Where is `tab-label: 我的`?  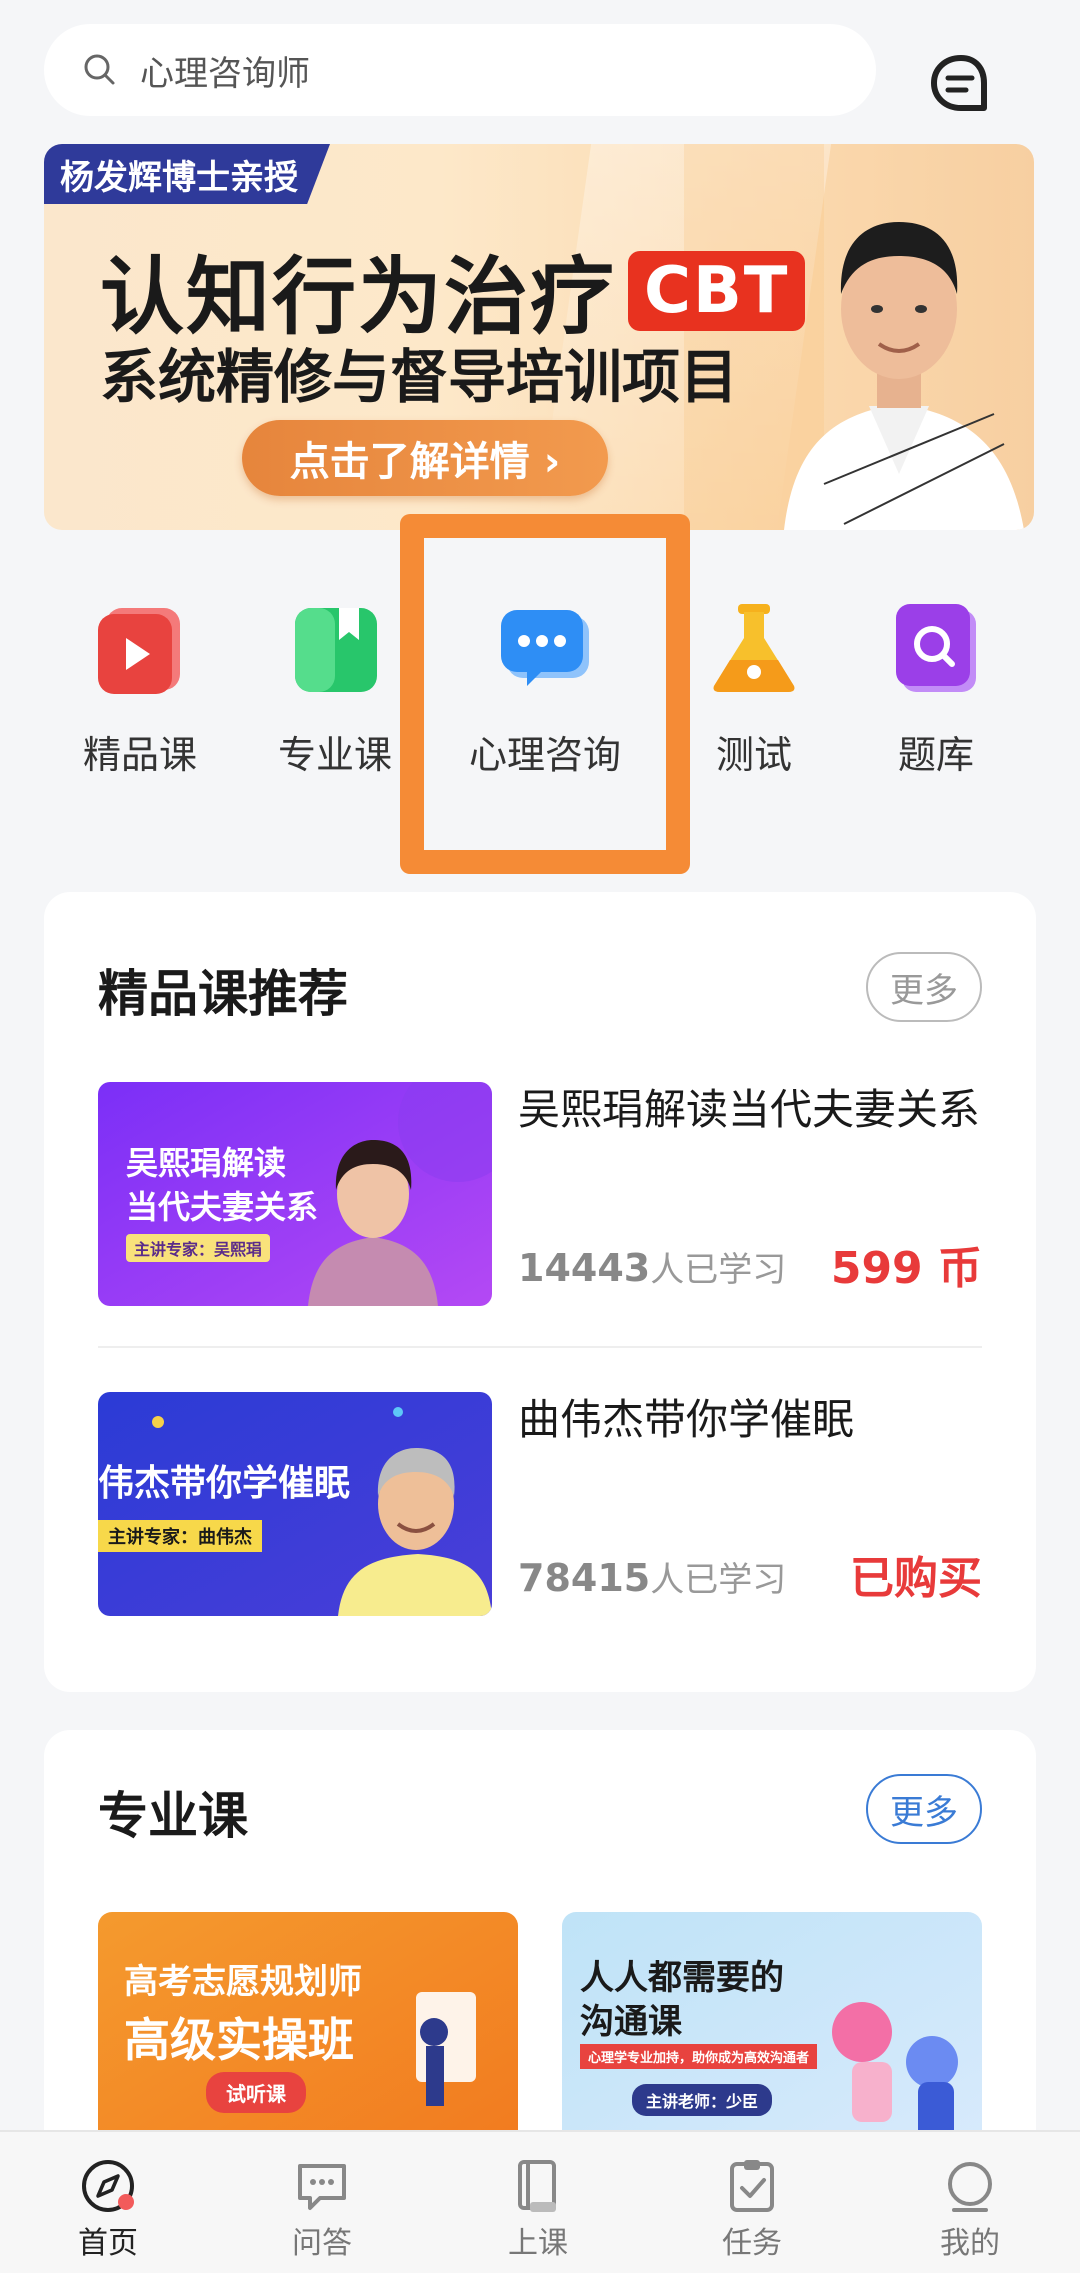
tab-label: 我的 is located at coordinates (970, 2243).